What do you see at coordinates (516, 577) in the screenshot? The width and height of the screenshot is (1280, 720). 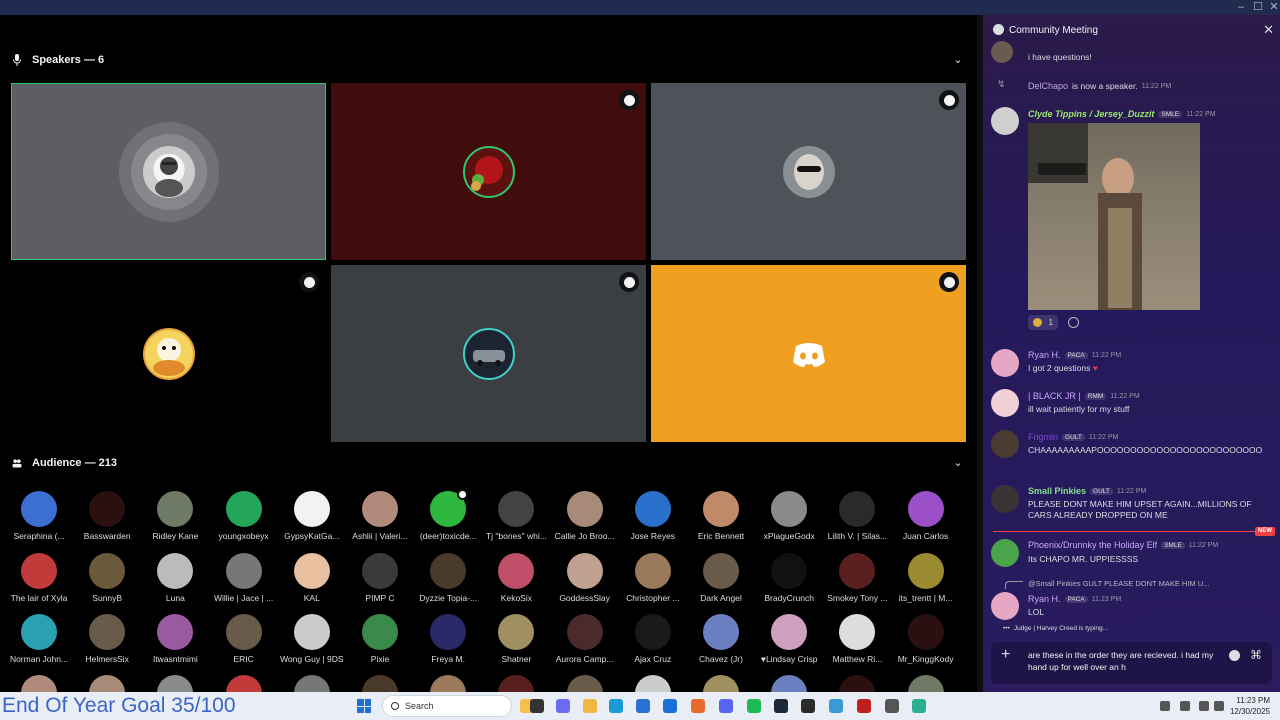 I see `audience-member: KekoSix` at bounding box center [516, 577].